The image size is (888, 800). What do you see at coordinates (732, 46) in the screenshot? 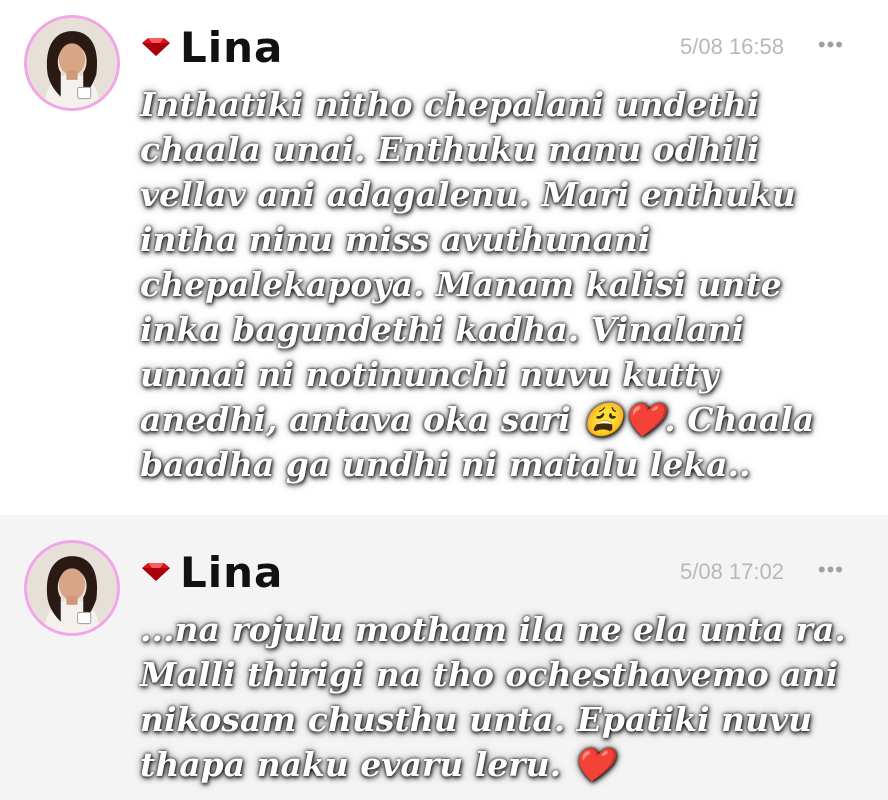
I see `timestamp: 5/08 16:58` at bounding box center [732, 46].